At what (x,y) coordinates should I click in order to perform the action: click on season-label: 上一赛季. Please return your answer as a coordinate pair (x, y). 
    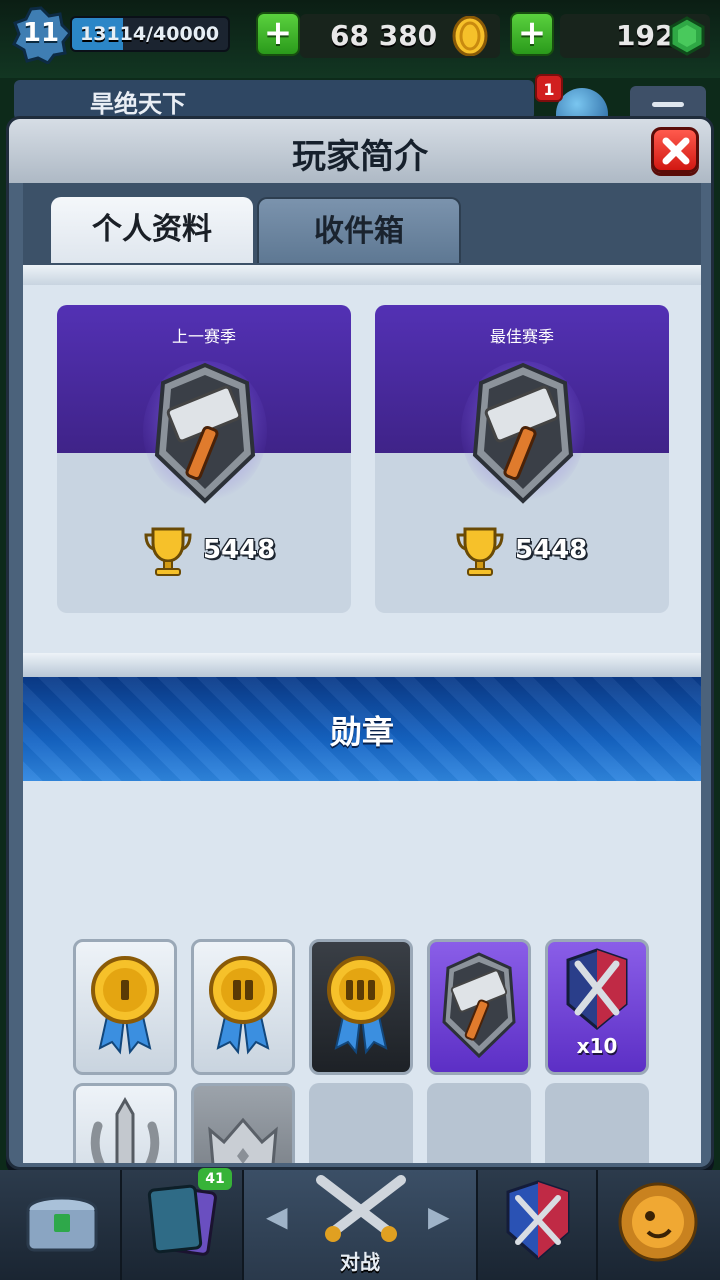
    Looking at the image, I should click on (203, 336).